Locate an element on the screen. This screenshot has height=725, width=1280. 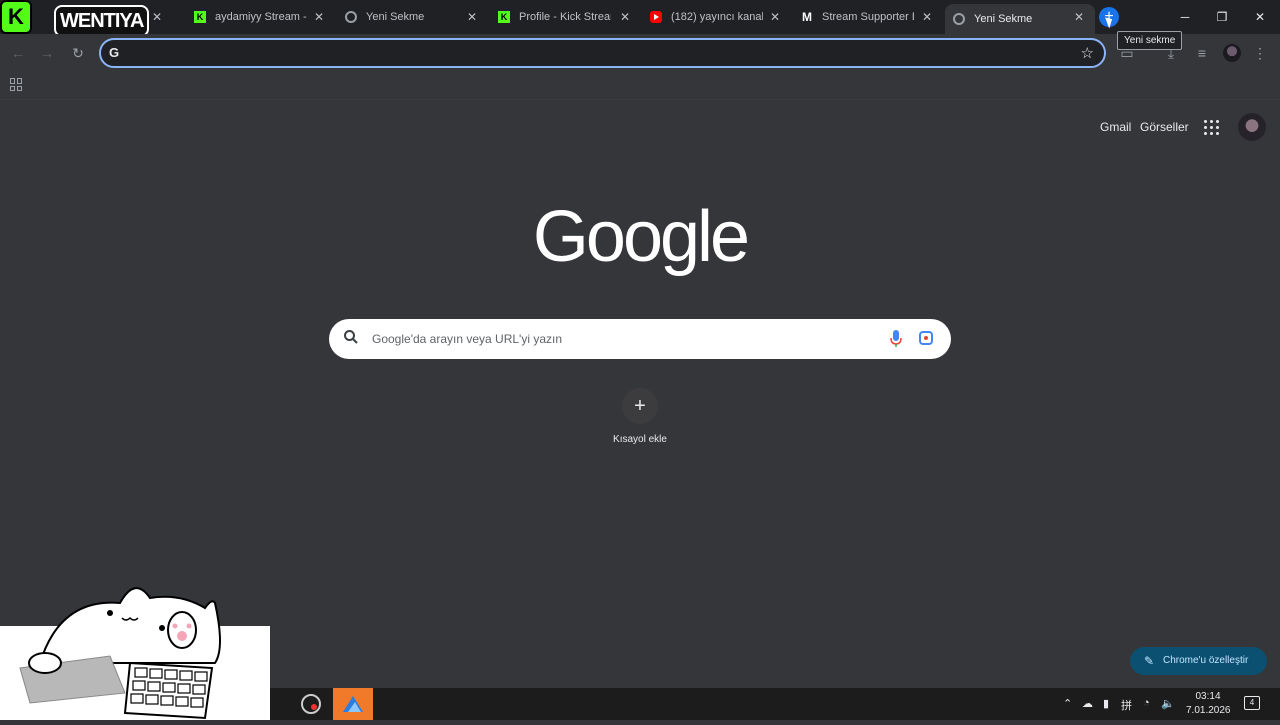
add-shortcut-button: + Kısayol ekle is located at coordinates (640, 416).